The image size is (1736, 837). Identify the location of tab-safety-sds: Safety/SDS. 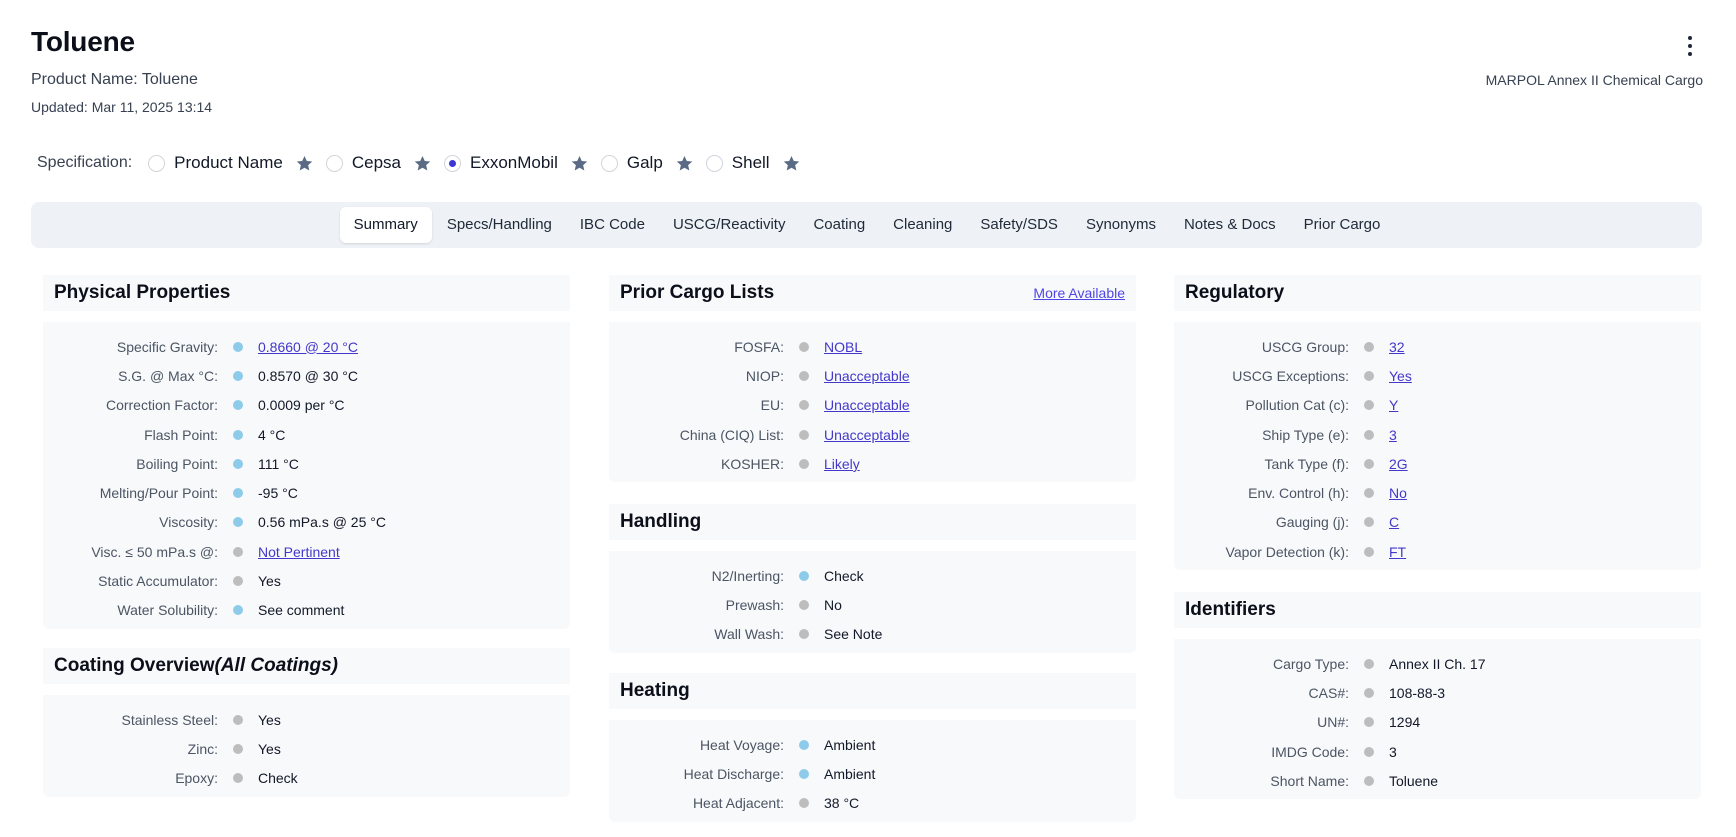
(1019, 225).